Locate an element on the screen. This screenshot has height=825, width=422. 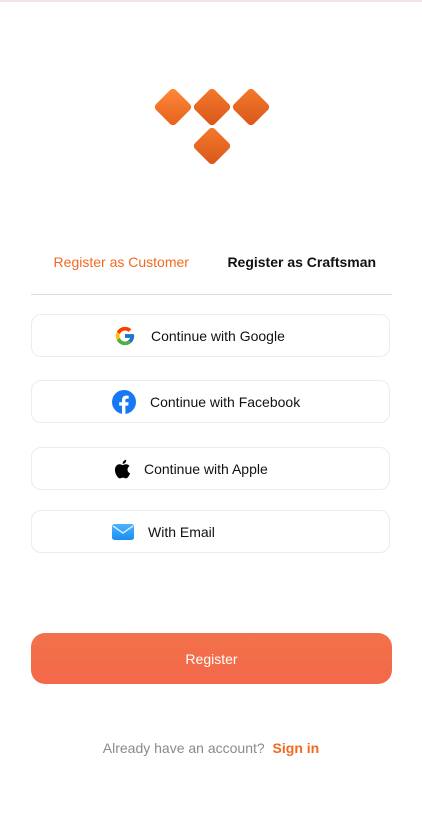
facebook-icon is located at coordinates (124, 401).